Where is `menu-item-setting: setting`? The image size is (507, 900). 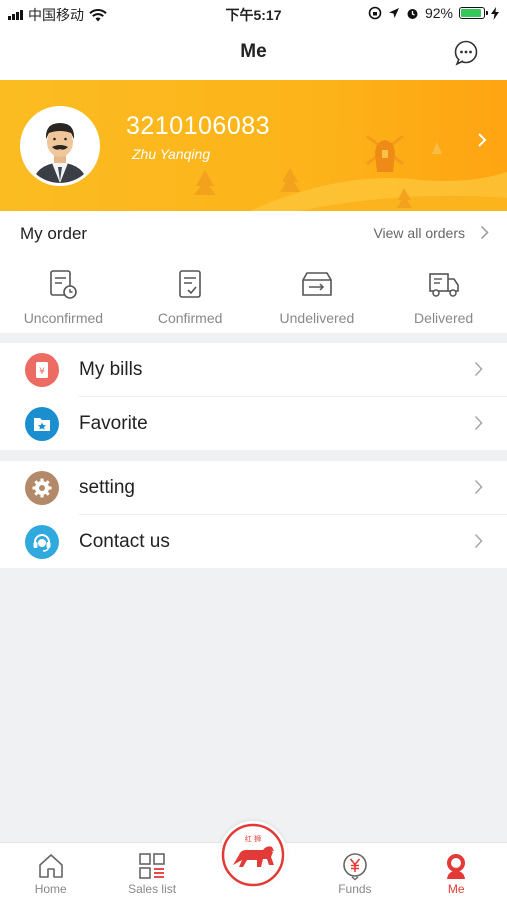
menu-item-setting: setting is located at coordinates (253, 488).